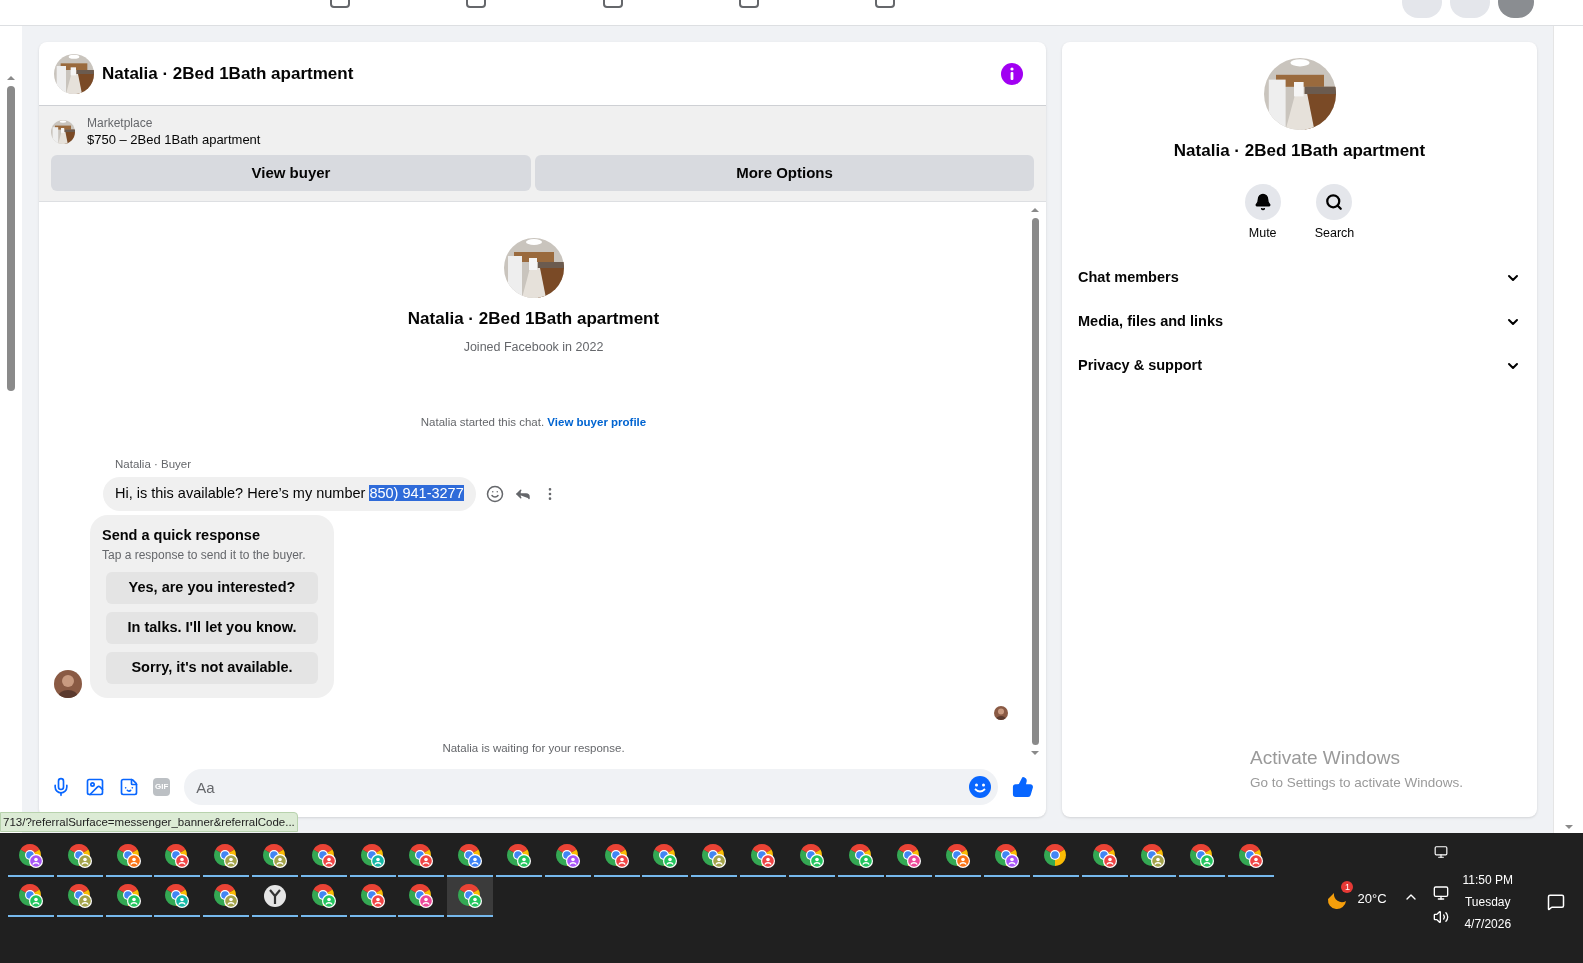 The height and width of the screenshot is (963, 1583). Describe the element at coordinates (95, 787) in the screenshot. I see `image-icon` at that location.